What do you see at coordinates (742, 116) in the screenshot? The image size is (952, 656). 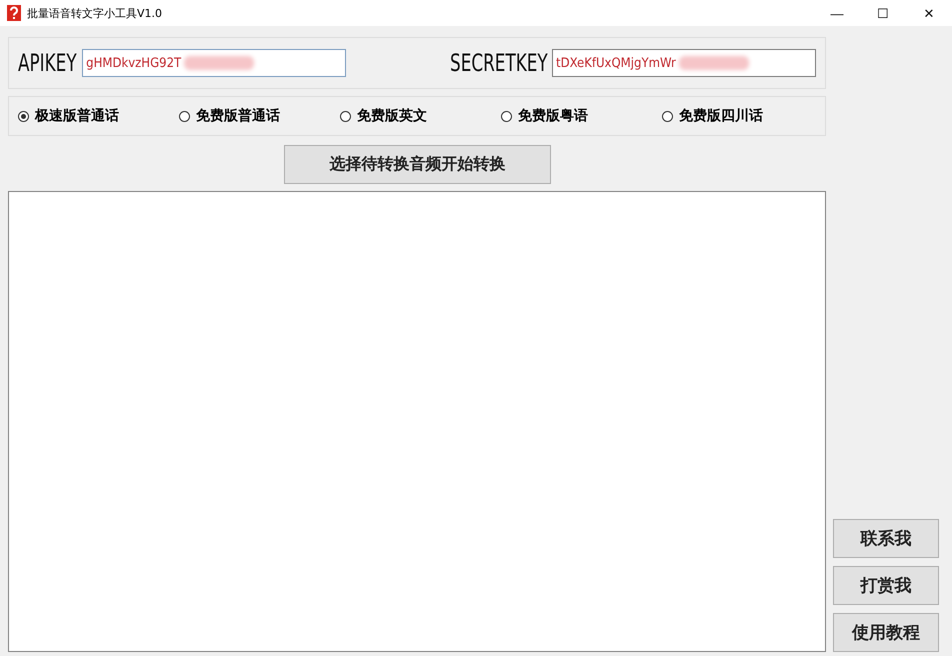 I see `mode-radio-button: 免费版四川话` at bounding box center [742, 116].